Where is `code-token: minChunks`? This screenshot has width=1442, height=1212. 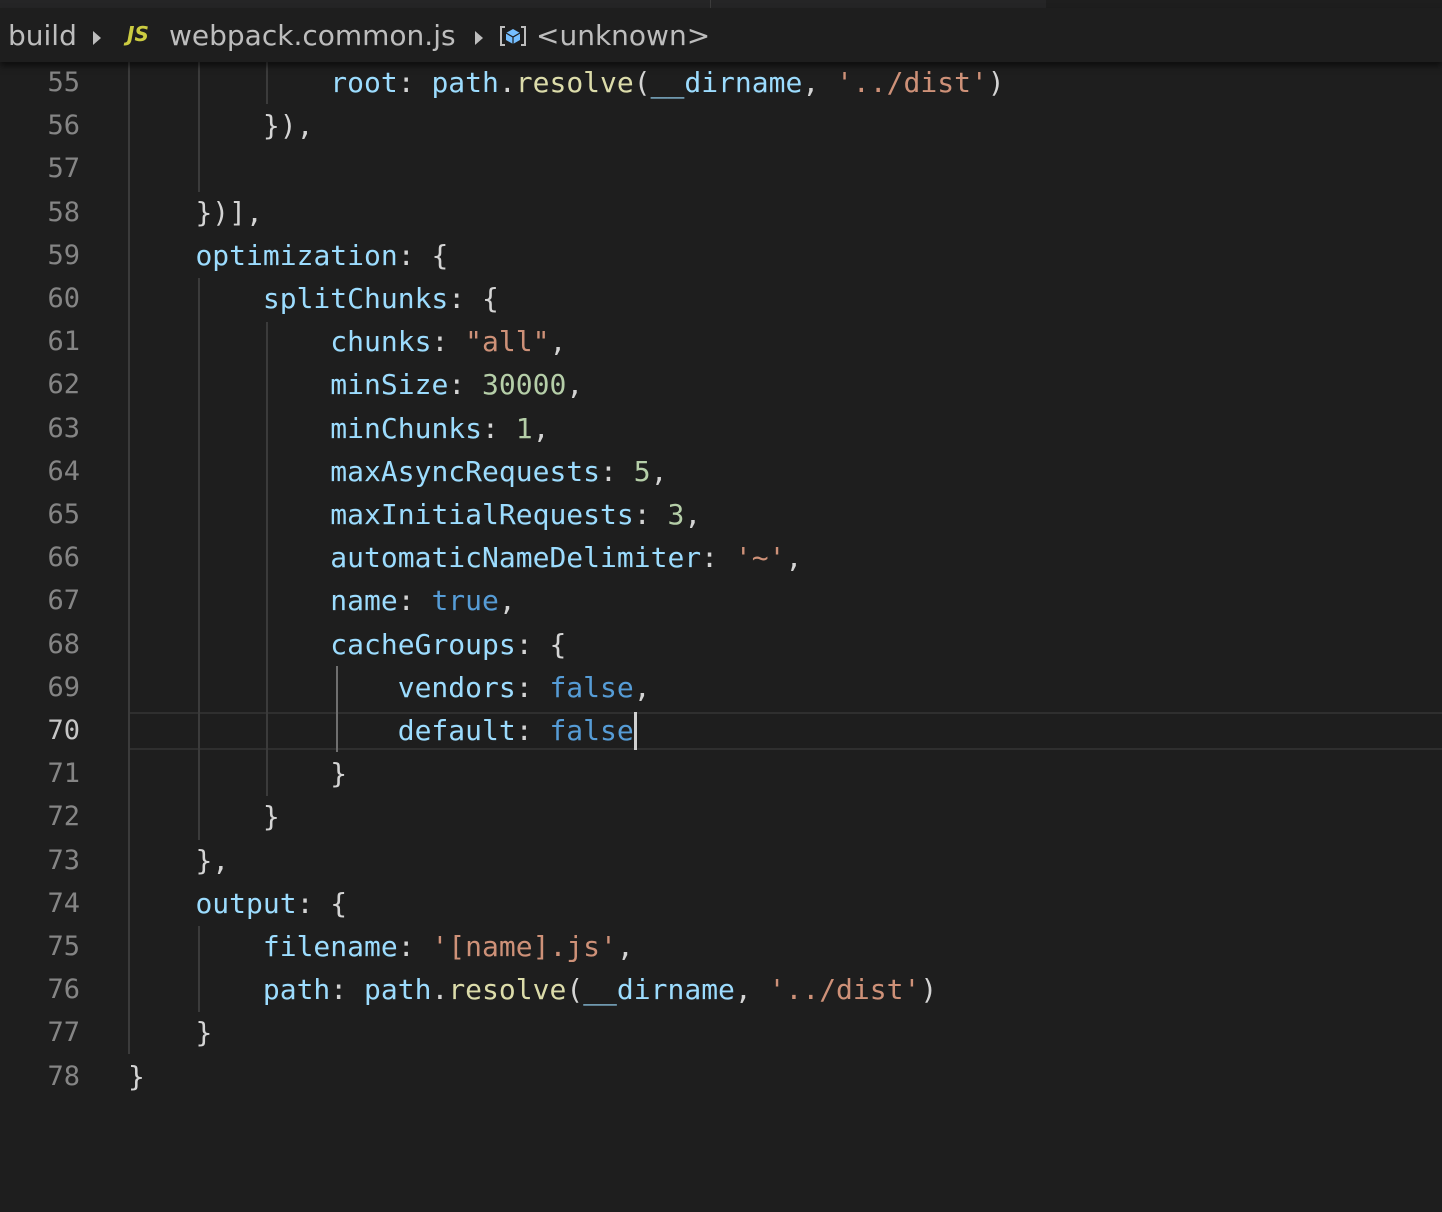 code-token: minChunks is located at coordinates (406, 428).